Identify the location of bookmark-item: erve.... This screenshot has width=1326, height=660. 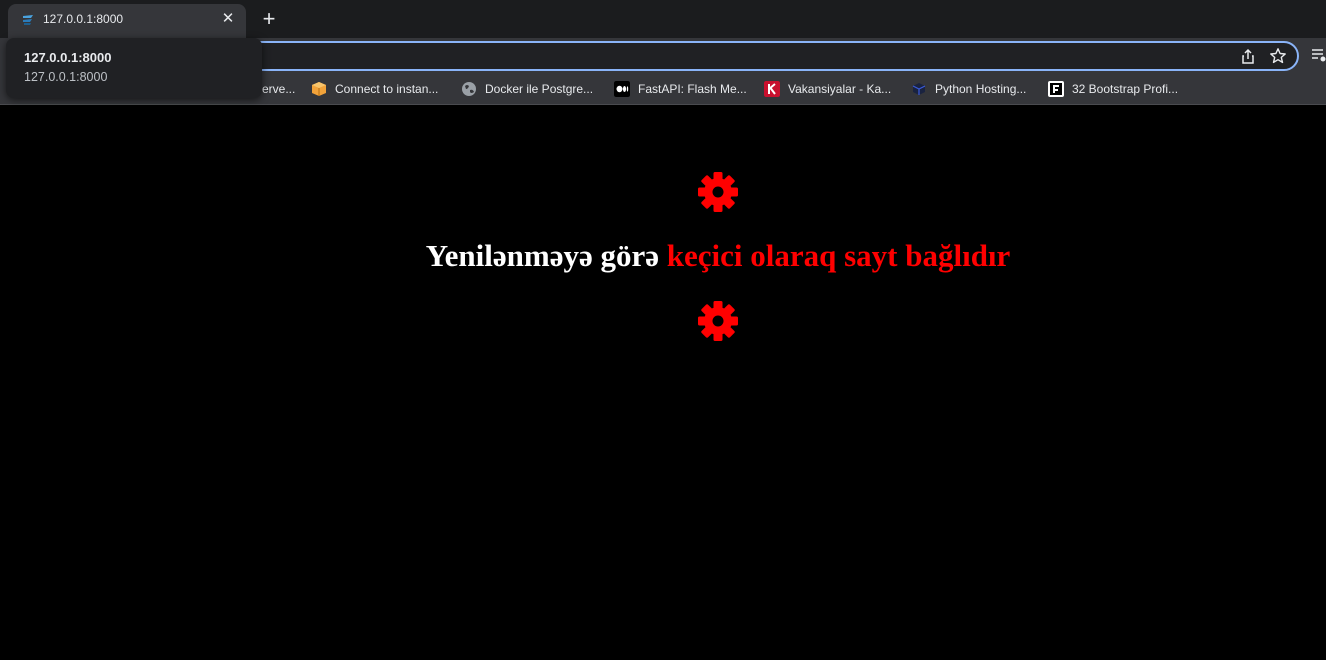
(278, 89).